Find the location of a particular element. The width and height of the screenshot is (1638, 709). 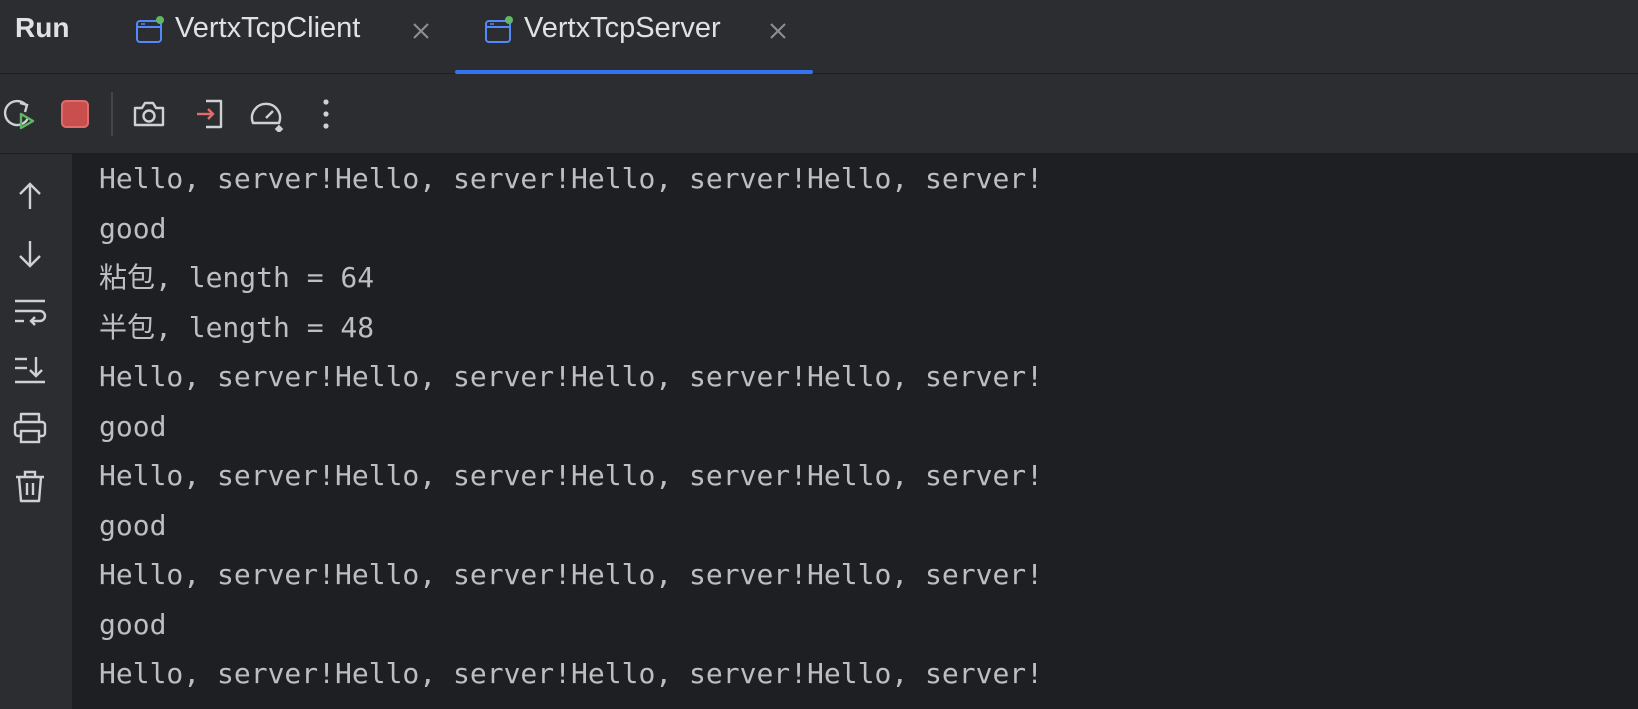

soft-wrap-icon is located at coordinates (30, 312).